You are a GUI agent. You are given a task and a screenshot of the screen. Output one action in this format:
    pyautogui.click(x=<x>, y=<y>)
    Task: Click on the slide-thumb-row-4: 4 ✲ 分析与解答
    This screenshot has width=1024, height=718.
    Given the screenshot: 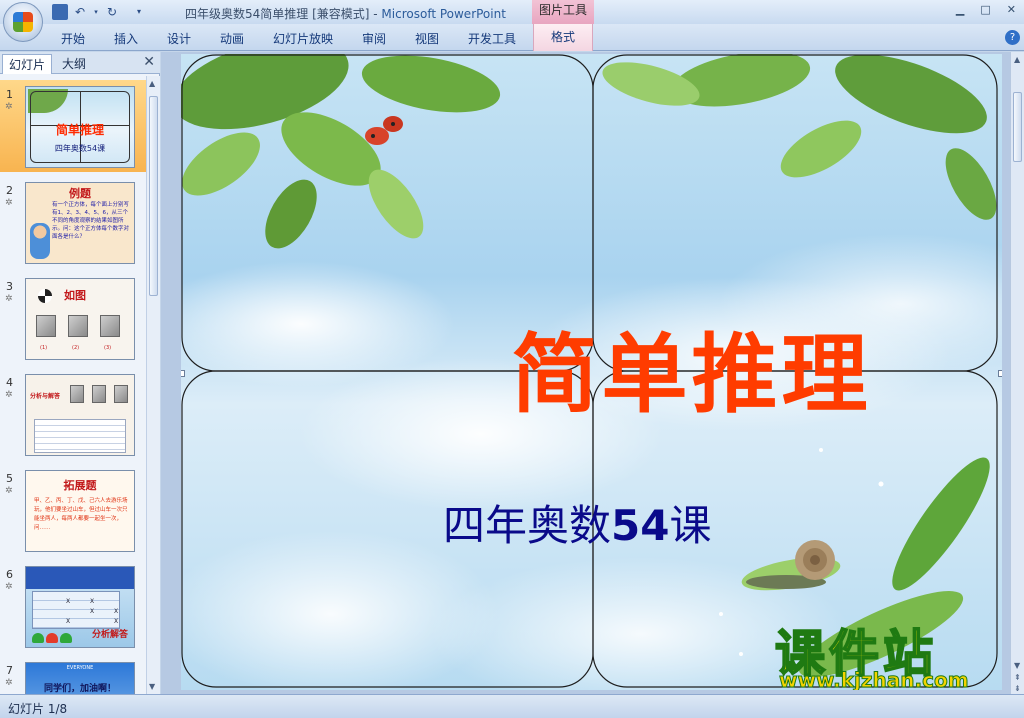 What is the action you would take?
    pyautogui.click(x=73, y=414)
    